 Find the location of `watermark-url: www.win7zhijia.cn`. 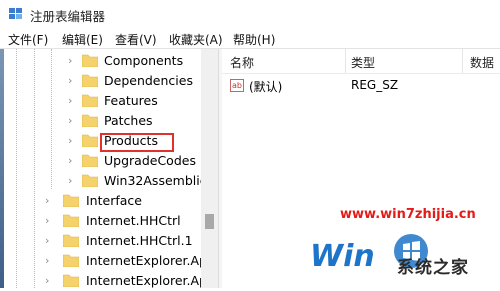

watermark-url: www.win7zhijia.cn is located at coordinates (408, 214).